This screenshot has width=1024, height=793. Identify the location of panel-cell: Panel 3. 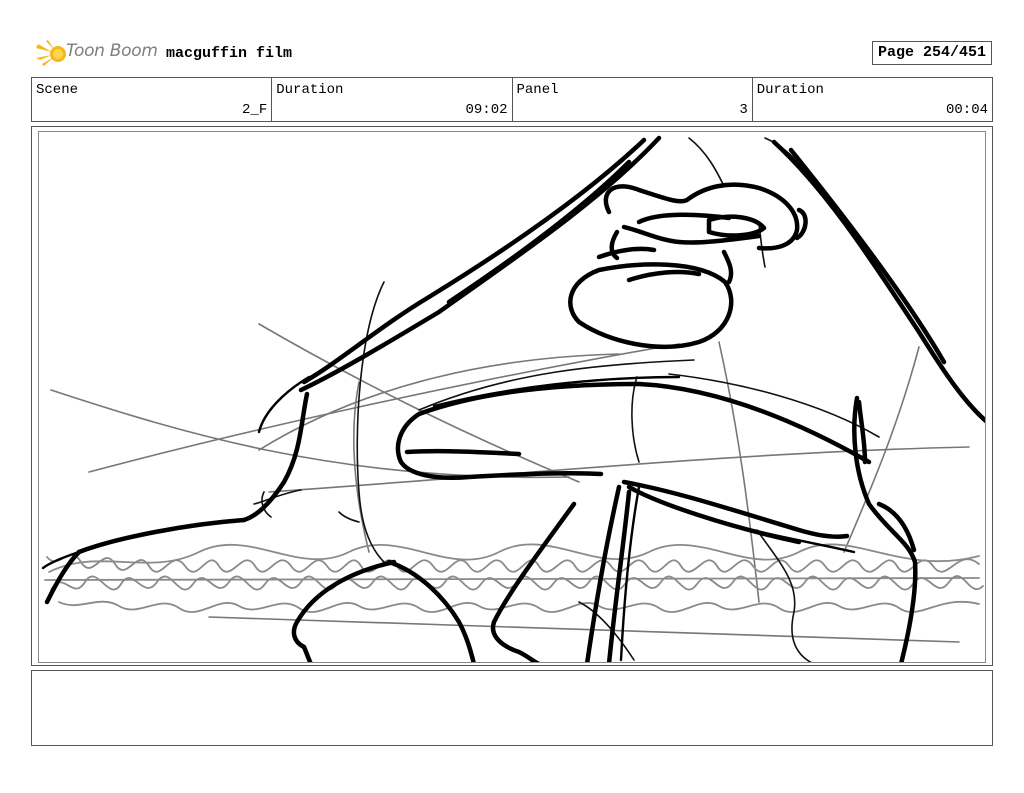
(633, 99).